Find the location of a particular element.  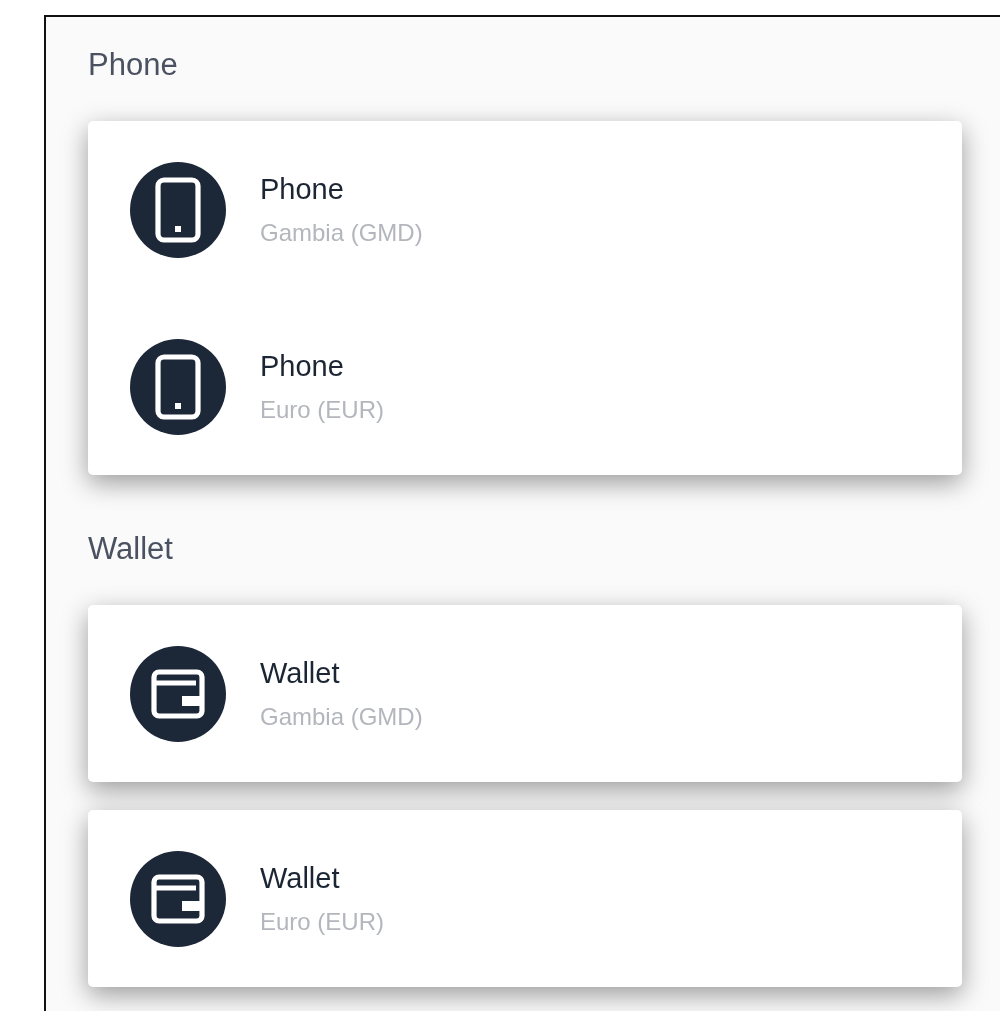

section-heading: Phone is located at coordinates (133, 65).